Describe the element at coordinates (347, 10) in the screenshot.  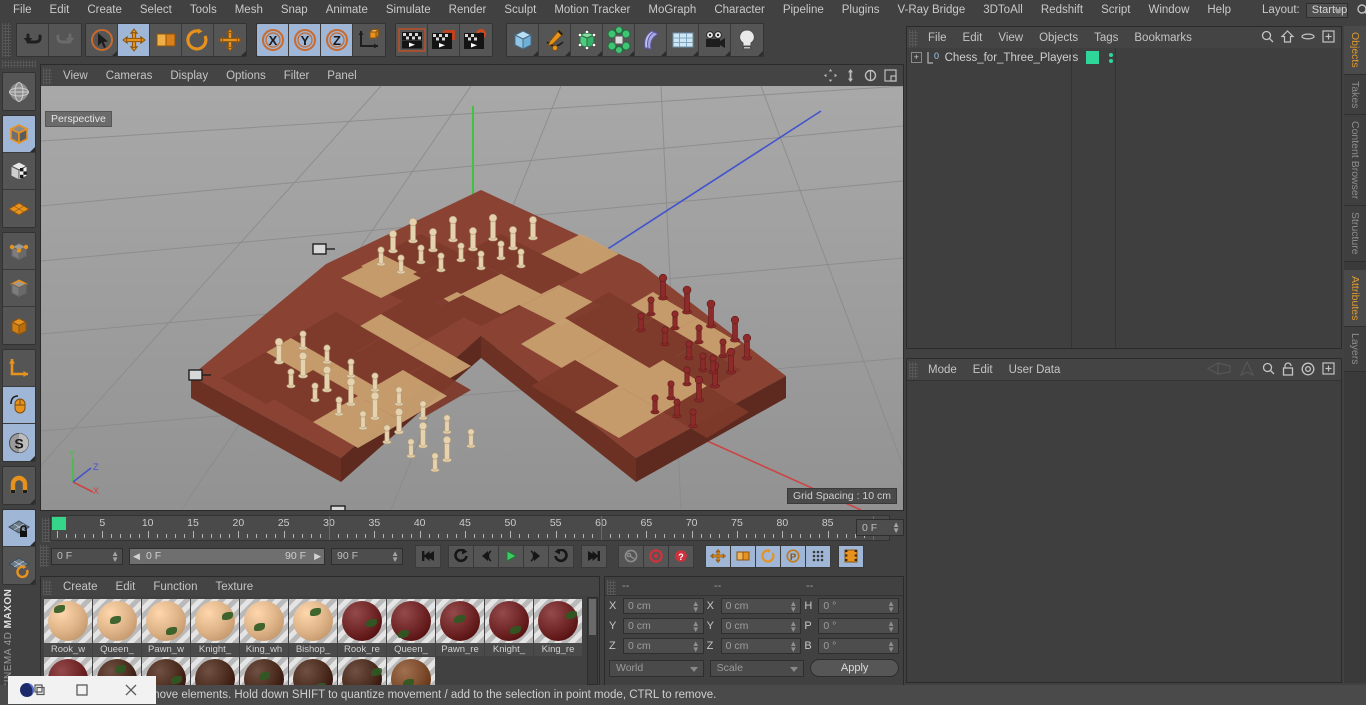
I see `menu-item-animate: Animate` at that location.